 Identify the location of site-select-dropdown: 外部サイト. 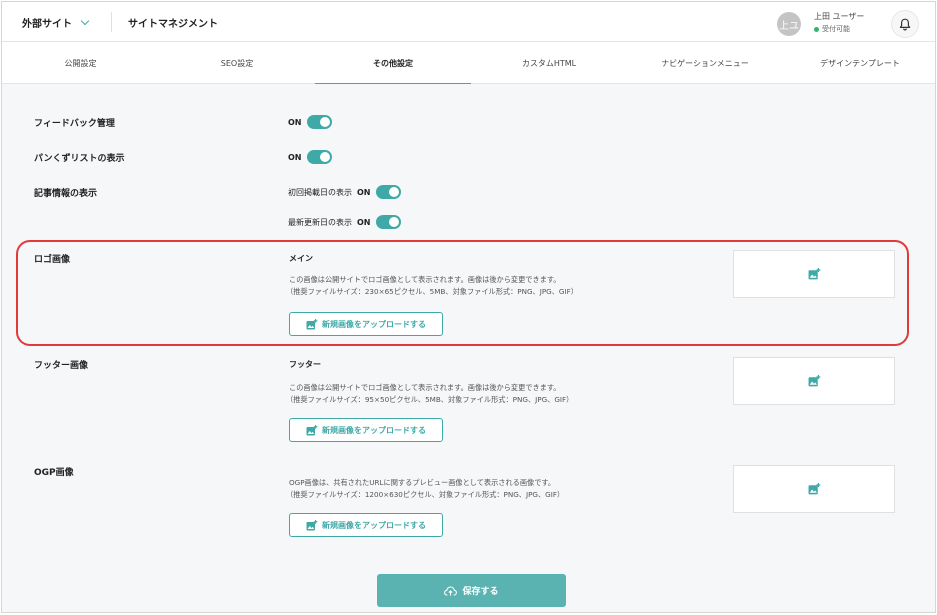
(56, 22).